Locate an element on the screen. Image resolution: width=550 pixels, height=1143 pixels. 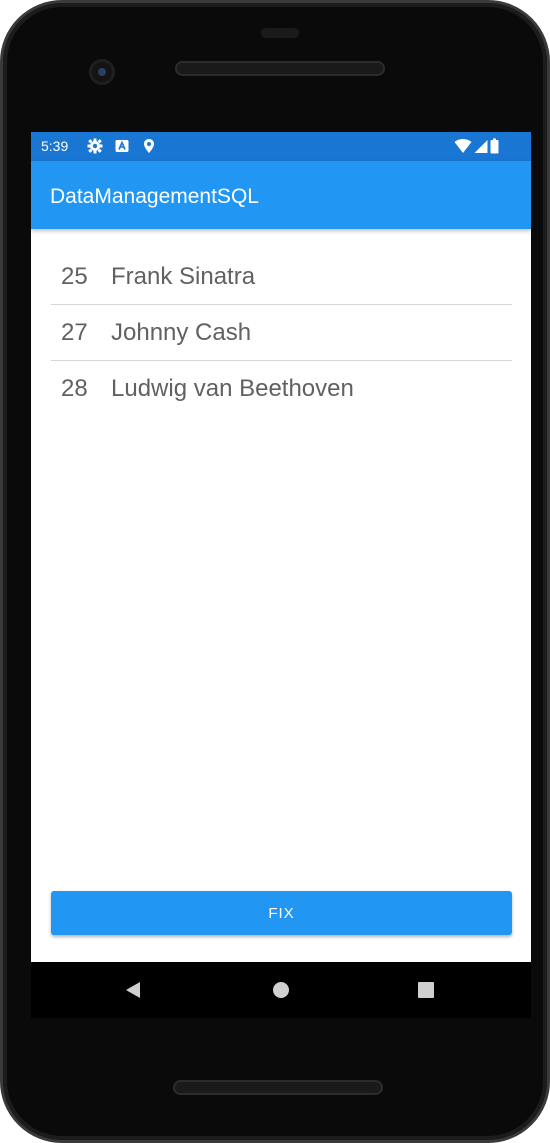
item-id: 28 is located at coordinates (74, 388).